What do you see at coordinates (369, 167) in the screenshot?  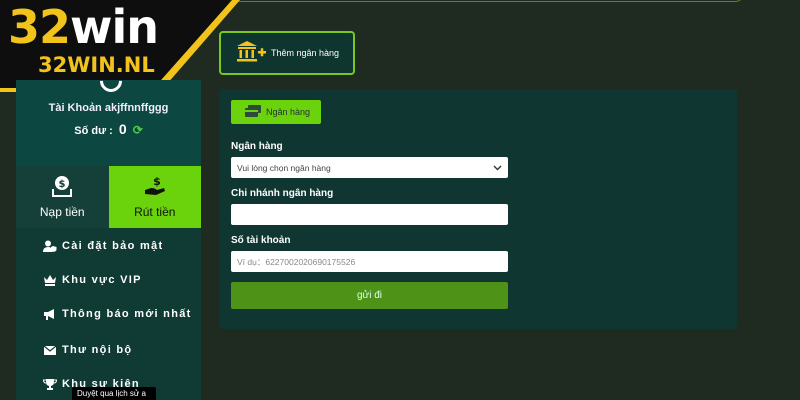 I see `bank-select: Vui lòng chọn ngân hàng` at bounding box center [369, 167].